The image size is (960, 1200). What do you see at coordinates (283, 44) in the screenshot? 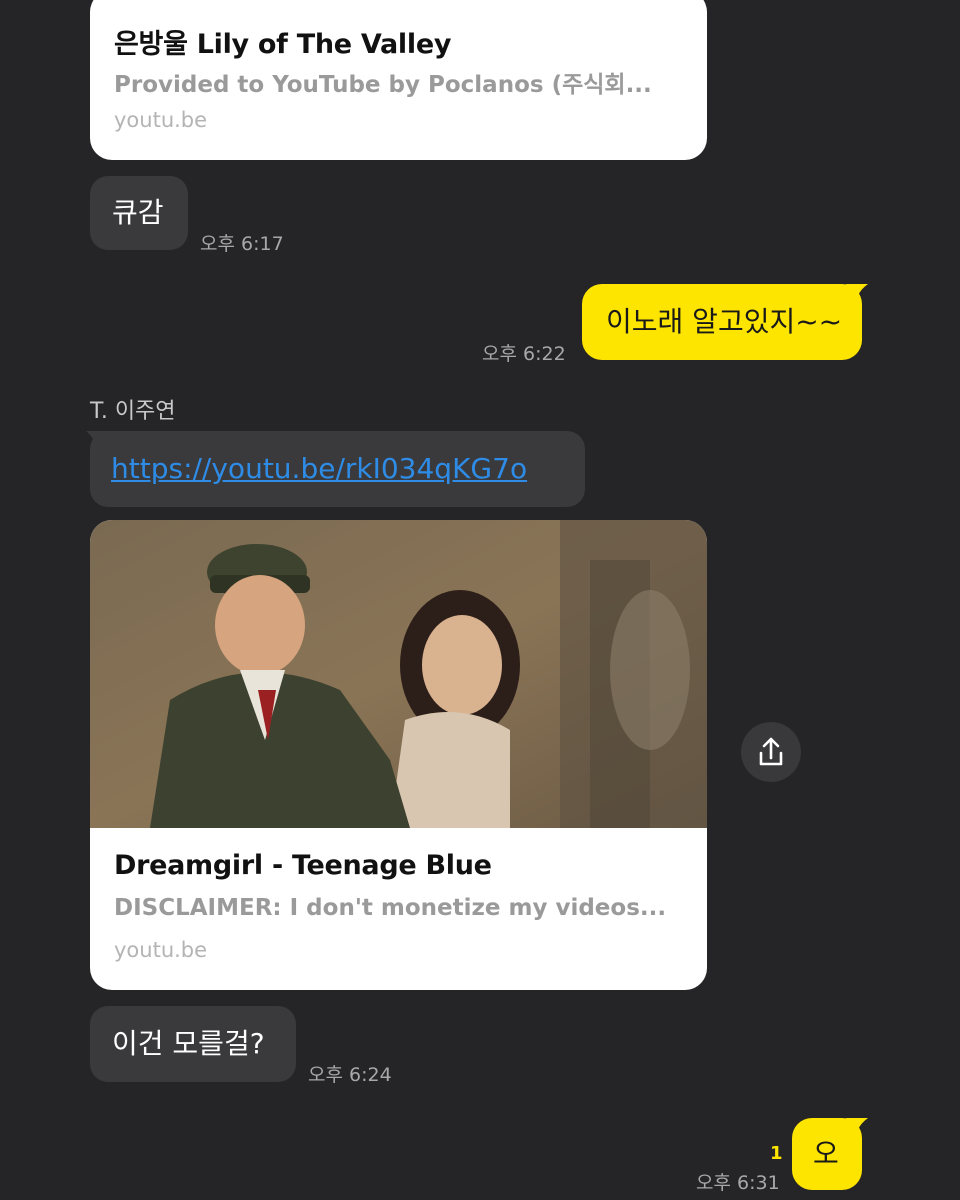
I see `card-title: 은방울 Lily of The Valley` at bounding box center [283, 44].